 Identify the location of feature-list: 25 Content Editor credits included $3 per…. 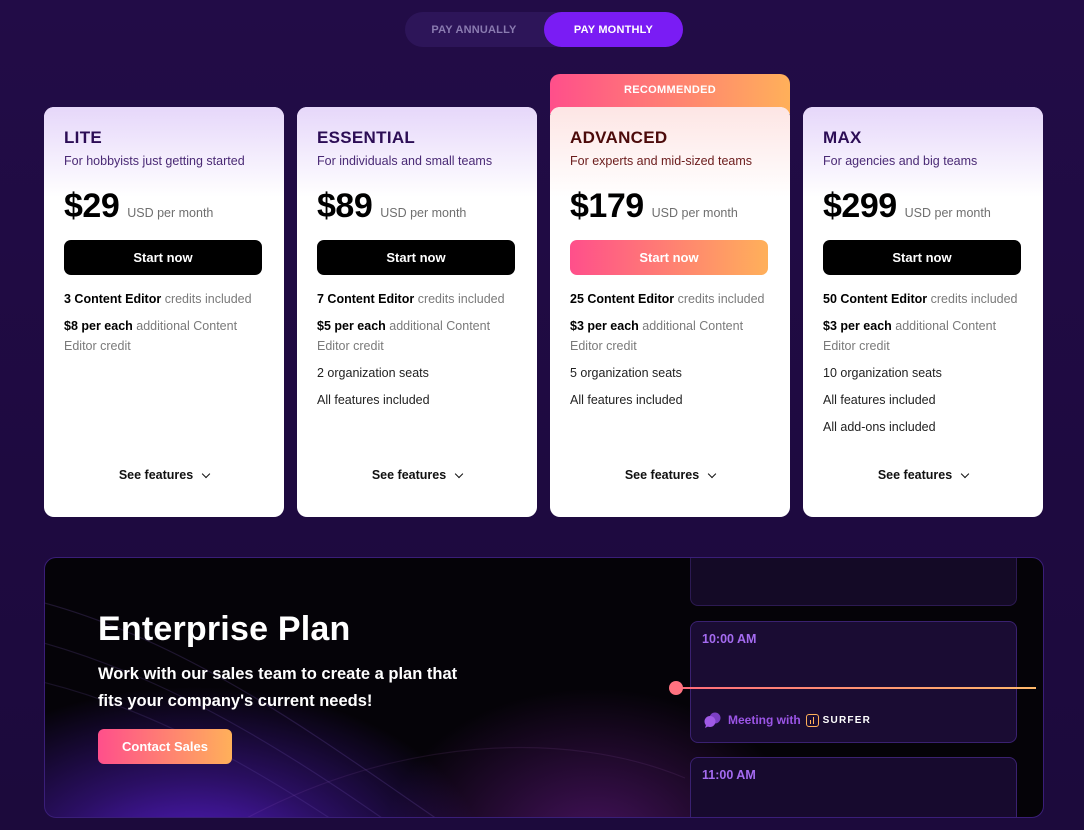
(670, 353).